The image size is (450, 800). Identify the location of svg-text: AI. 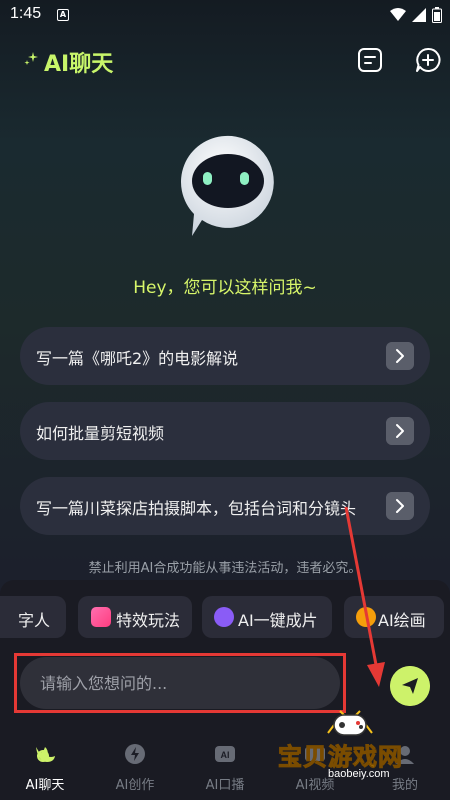
(225, 755).